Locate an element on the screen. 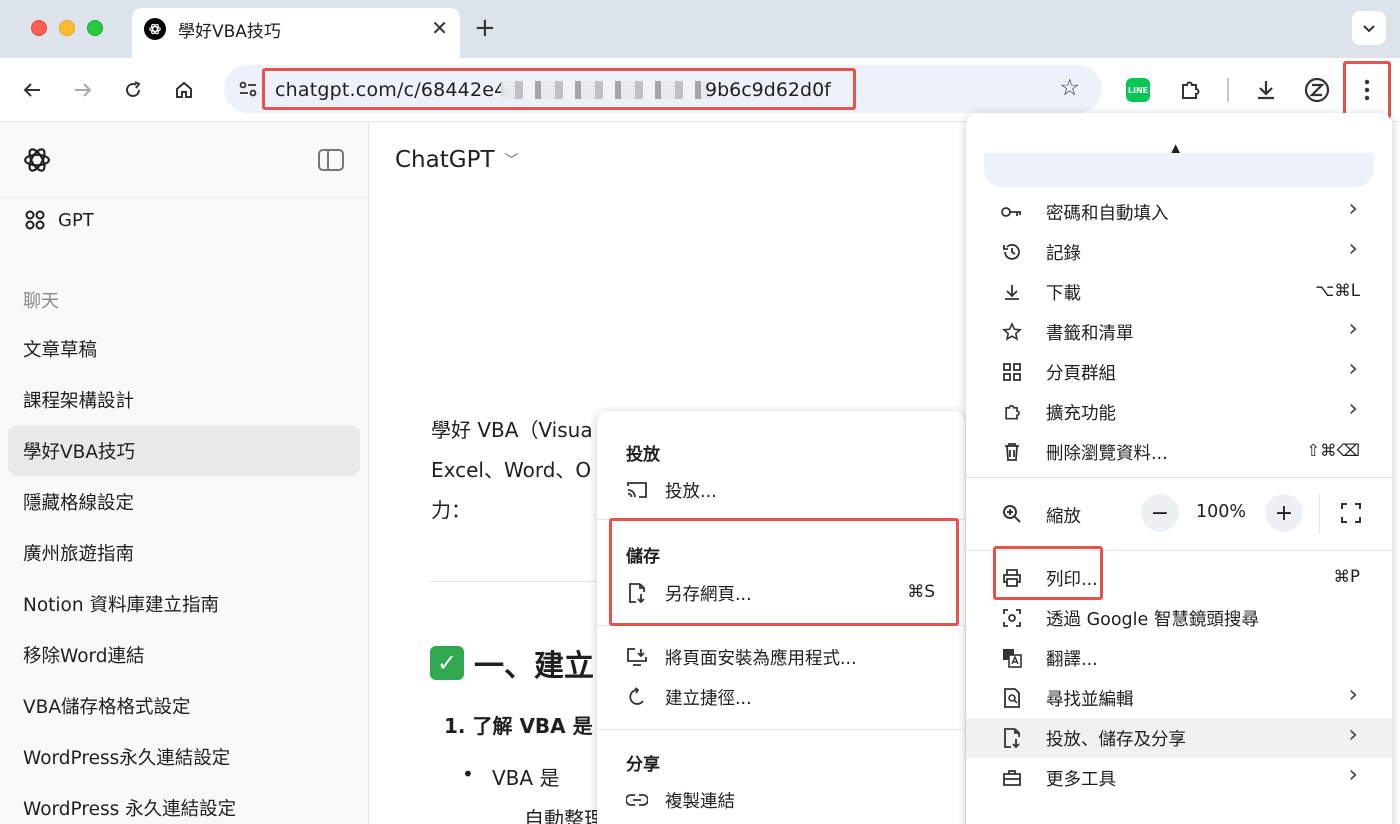 This screenshot has width=1400, height=824. bullet-item-continuation: 自動整理 is located at coordinates (564, 815).